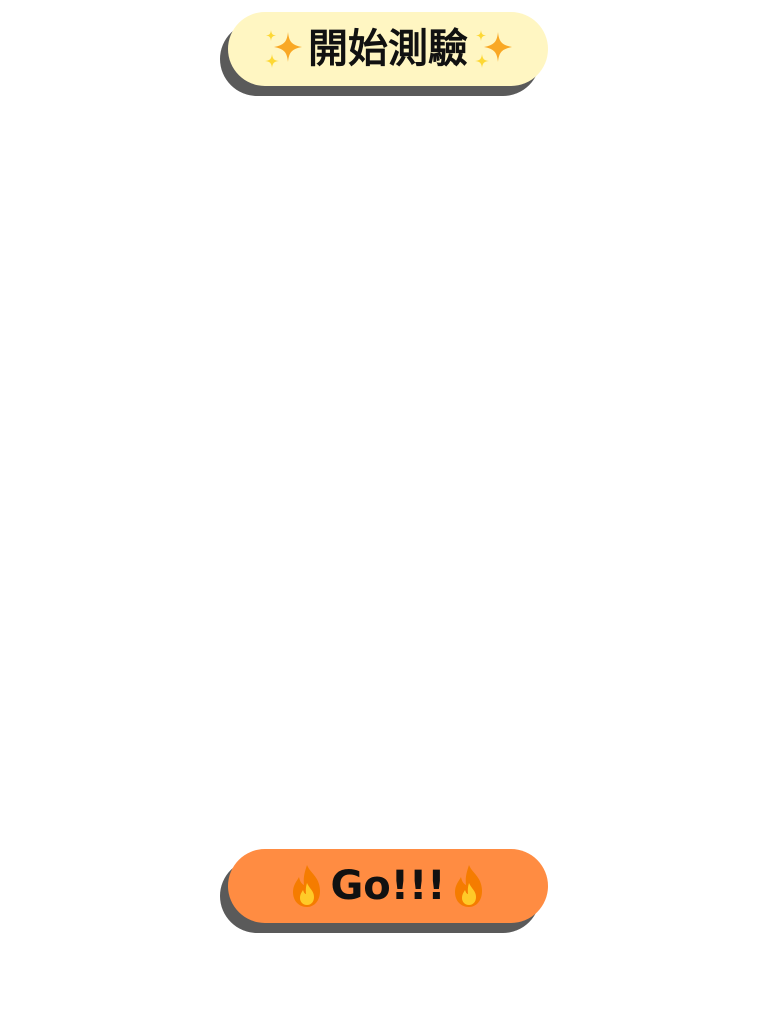  I want to click on start-quiz-button: 開始測驗, so click(388, 49).